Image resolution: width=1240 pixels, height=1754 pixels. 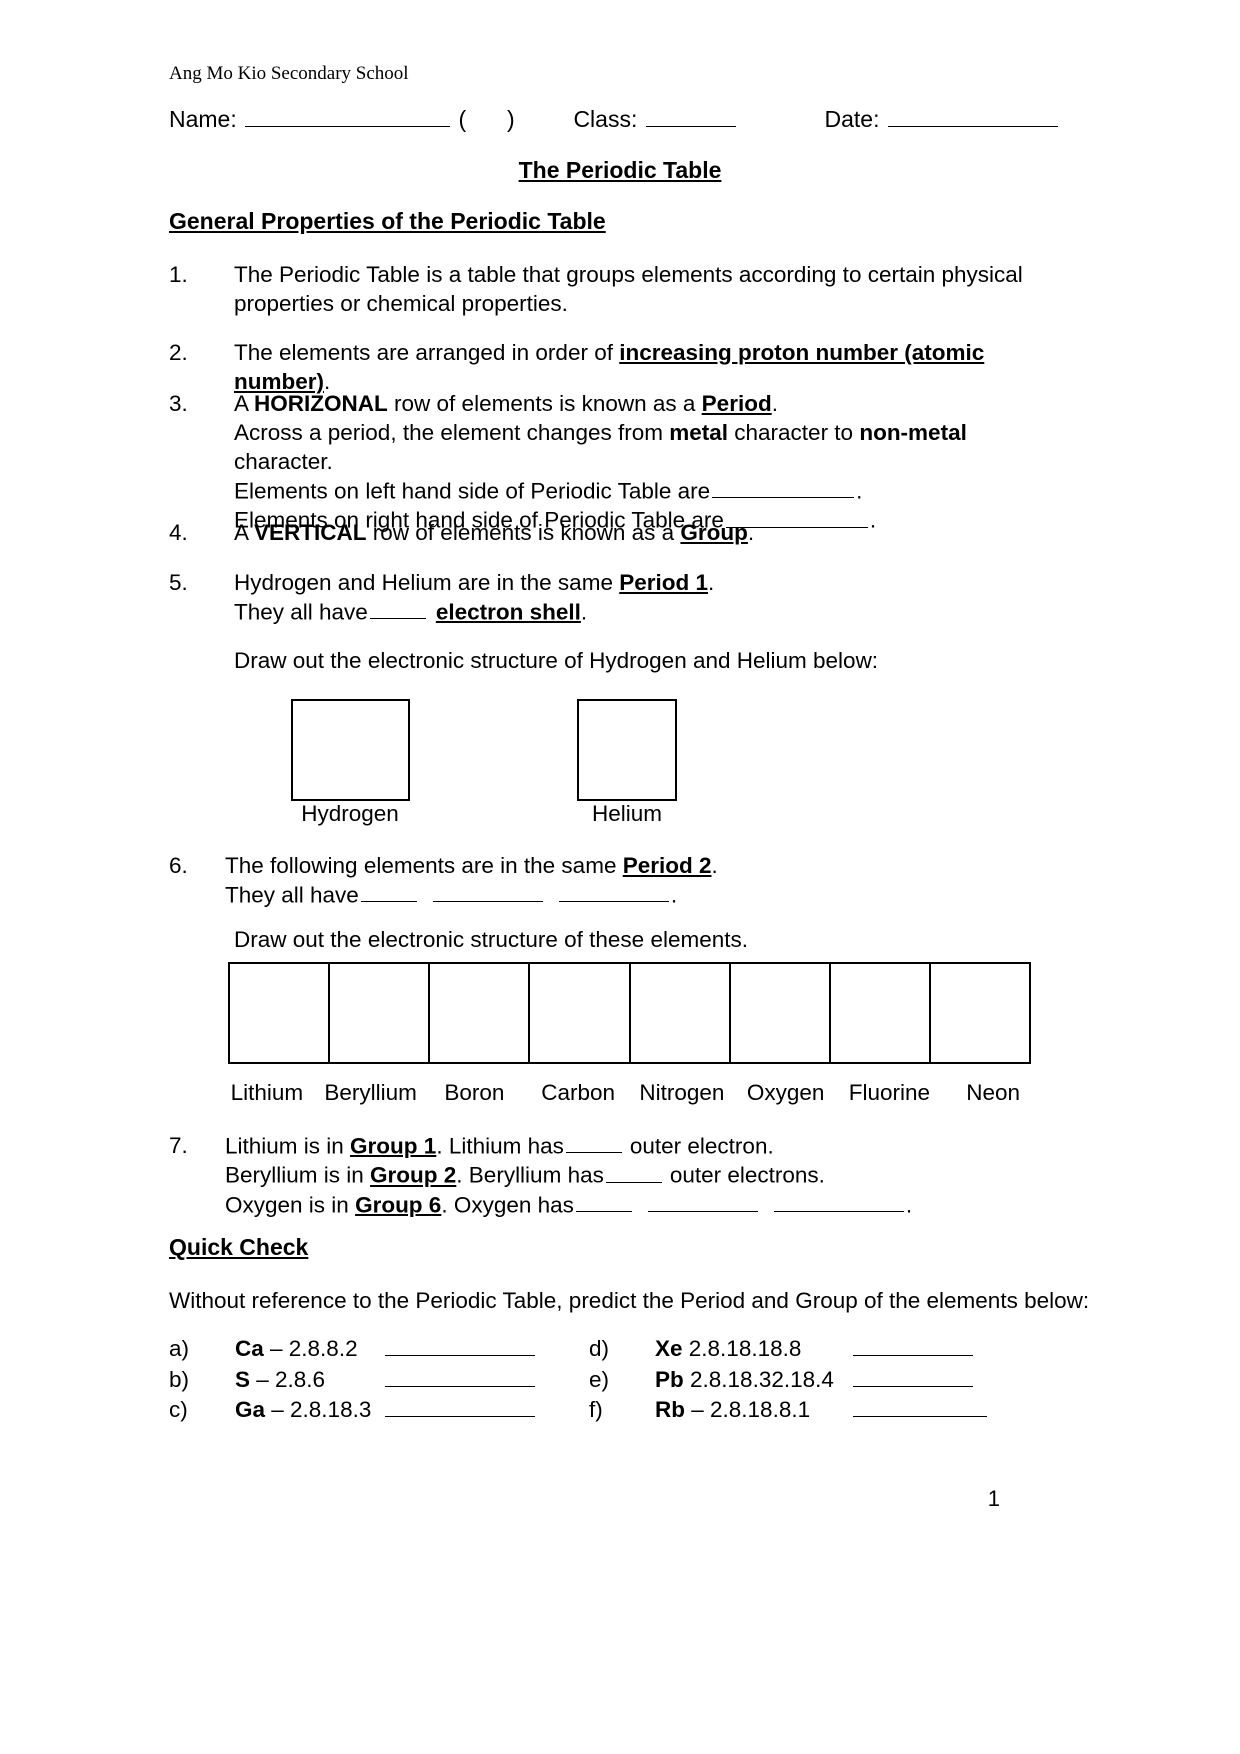 I want to click on drawing-cell-carbon, so click(x=580, y=1013).